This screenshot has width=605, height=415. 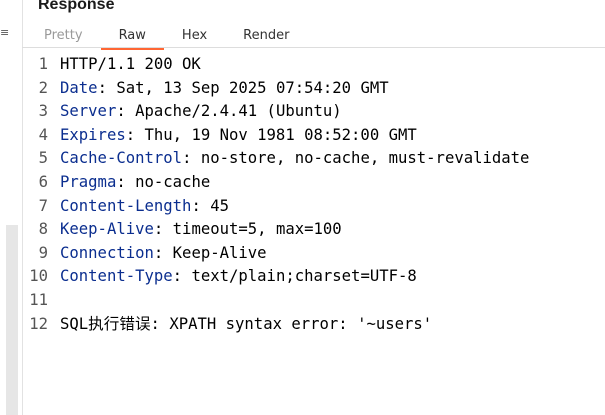 What do you see at coordinates (313, 183) in the screenshot?
I see `code-line: 6 Pragma: no-cache` at bounding box center [313, 183].